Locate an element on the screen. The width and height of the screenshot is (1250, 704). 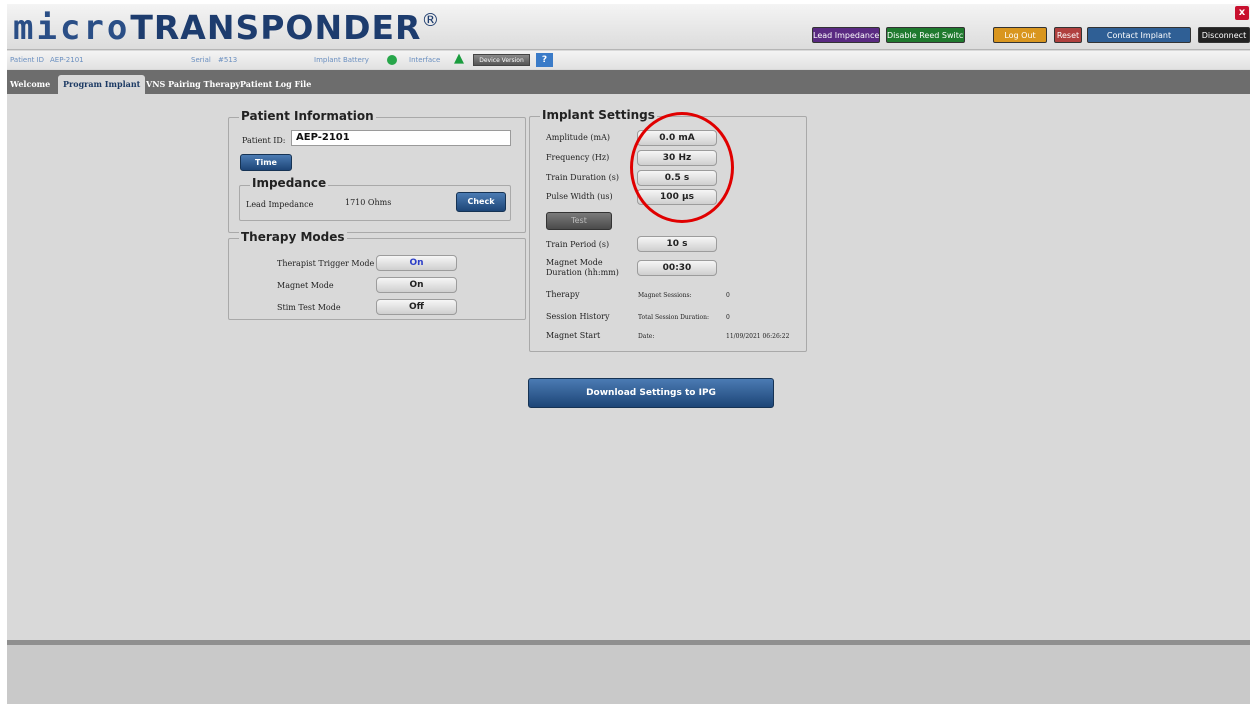
bottom-panel is located at coordinates (628, 672).